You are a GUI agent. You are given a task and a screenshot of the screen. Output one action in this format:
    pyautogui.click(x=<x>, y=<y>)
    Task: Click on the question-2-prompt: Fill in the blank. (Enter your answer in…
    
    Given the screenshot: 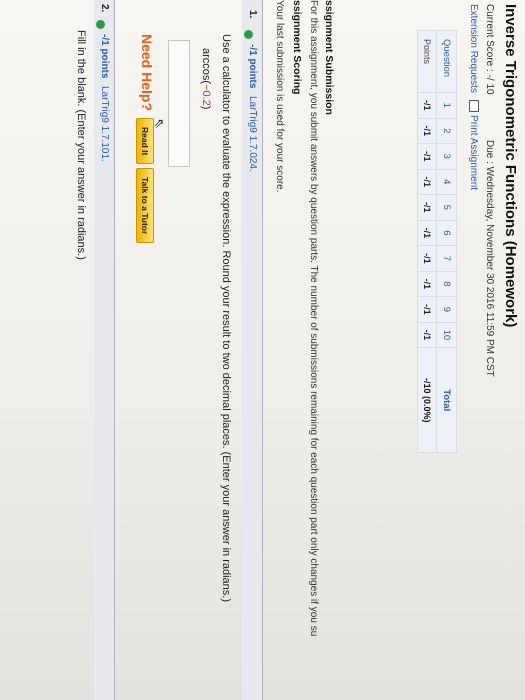 What is the action you would take?
    pyautogui.click(x=81, y=145)
    